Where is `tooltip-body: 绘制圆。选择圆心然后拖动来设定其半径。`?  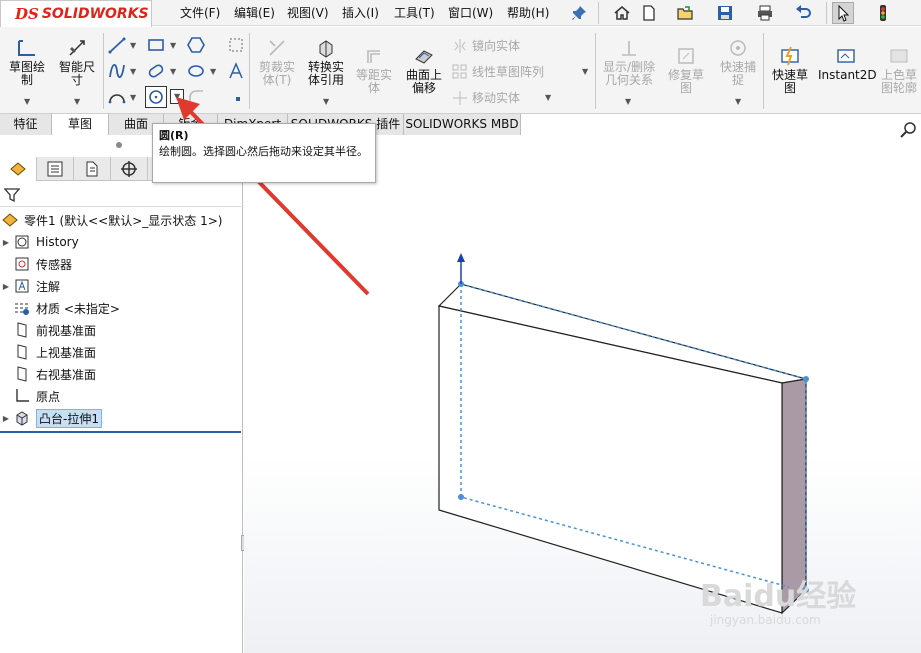
tooltip-body: 绘制圆。选择圆心然后拖动来设定其半径。 is located at coordinates (263, 151).